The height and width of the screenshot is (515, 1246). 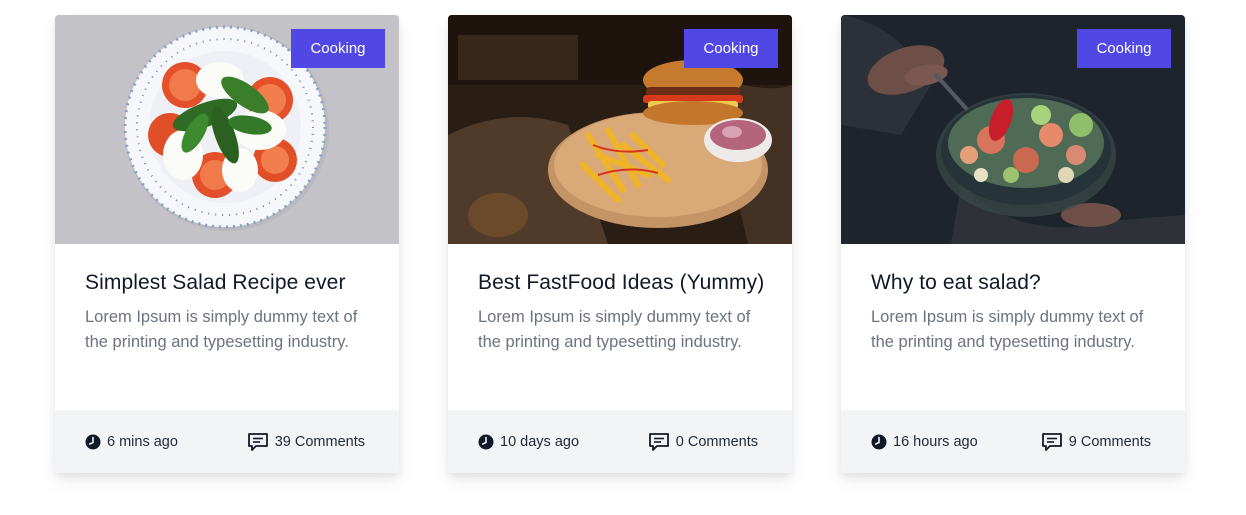 I want to click on comments-label: 9 Comments, so click(x=1110, y=442).